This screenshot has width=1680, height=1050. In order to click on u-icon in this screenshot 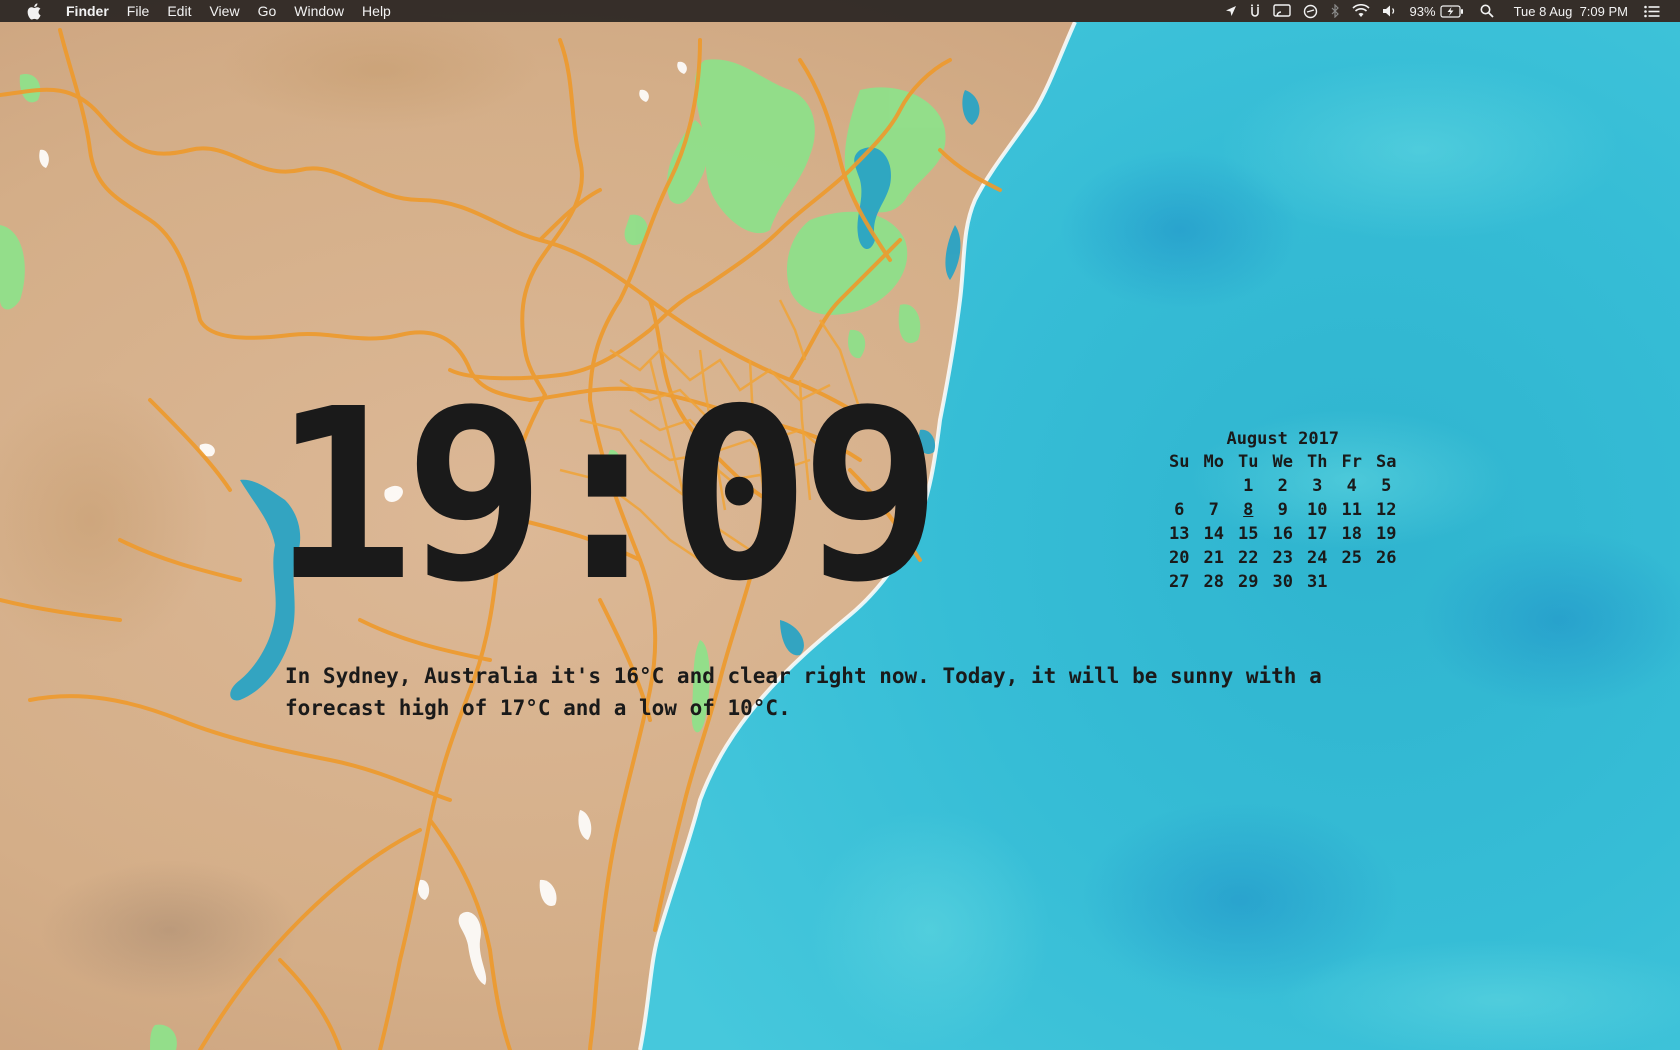, I will do `click(1255, 11)`.